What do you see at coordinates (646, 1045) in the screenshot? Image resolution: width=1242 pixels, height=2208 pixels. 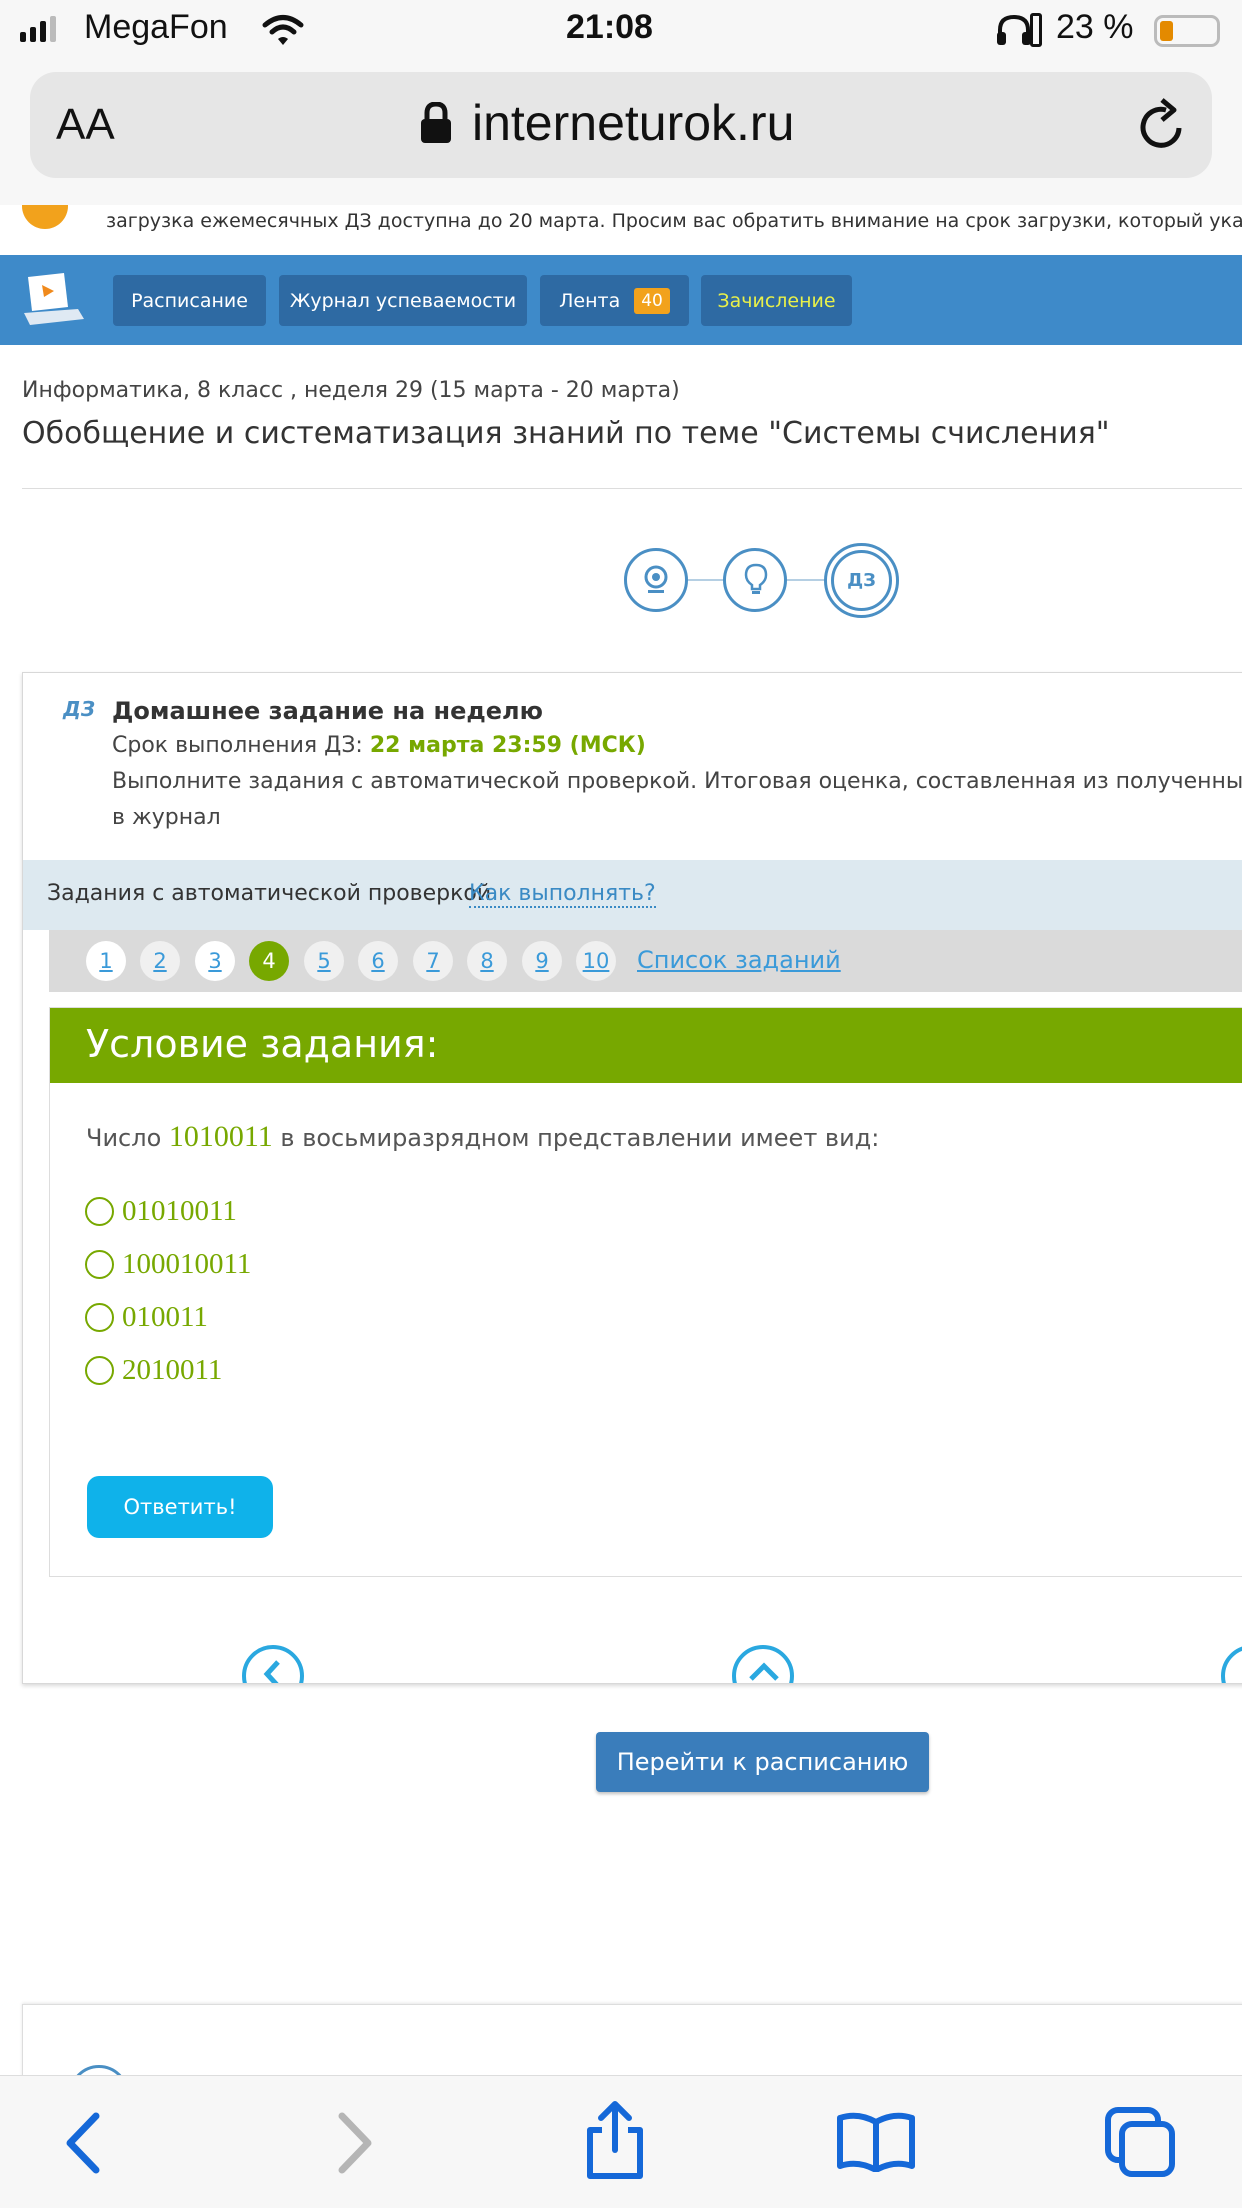 I see `task-header: Условие задания:` at bounding box center [646, 1045].